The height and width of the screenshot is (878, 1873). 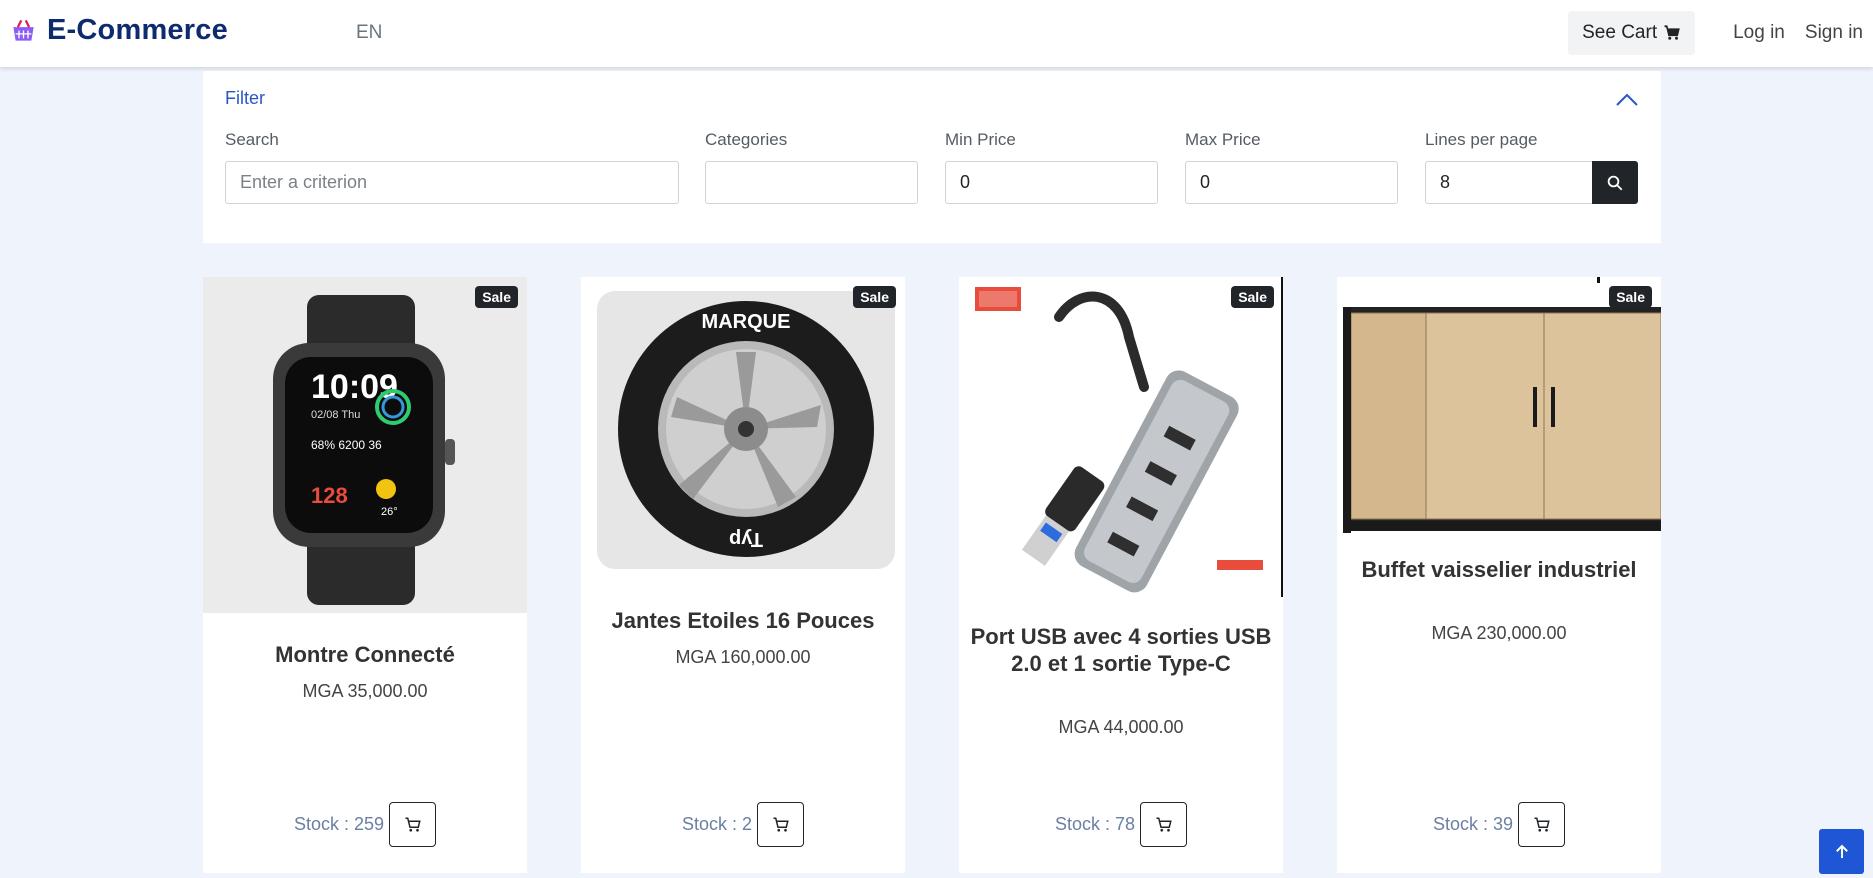 What do you see at coordinates (137, 30) in the screenshot?
I see `brand-name: E-Commerce` at bounding box center [137, 30].